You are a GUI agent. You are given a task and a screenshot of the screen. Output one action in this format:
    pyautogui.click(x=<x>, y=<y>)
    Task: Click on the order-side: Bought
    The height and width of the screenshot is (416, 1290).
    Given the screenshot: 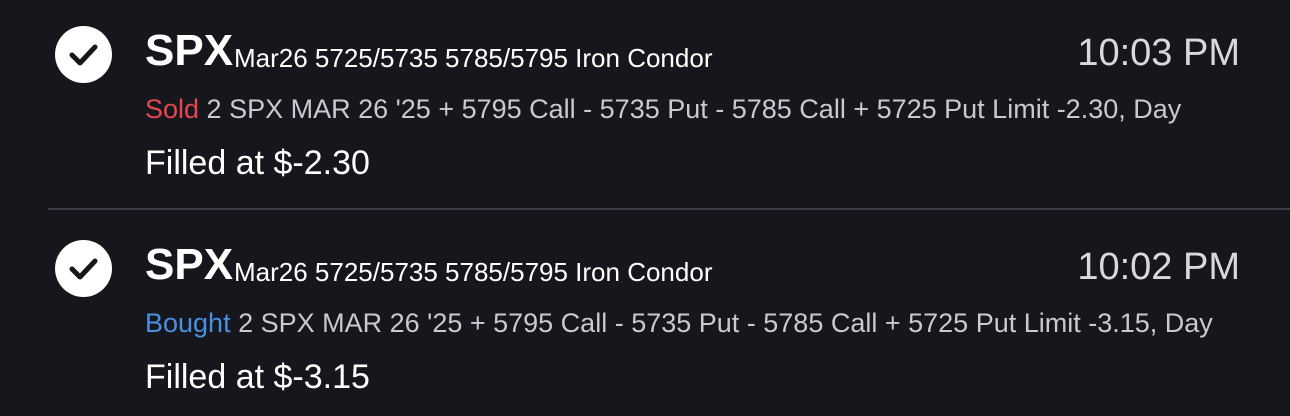 What is the action you would take?
    pyautogui.click(x=188, y=323)
    